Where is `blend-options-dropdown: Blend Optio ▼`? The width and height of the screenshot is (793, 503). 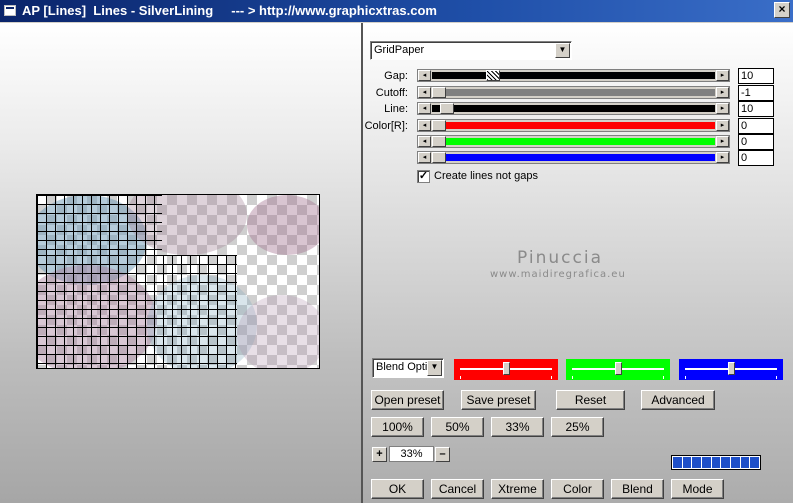
blend-options-dropdown: Blend Optio ▼ is located at coordinates (408, 368).